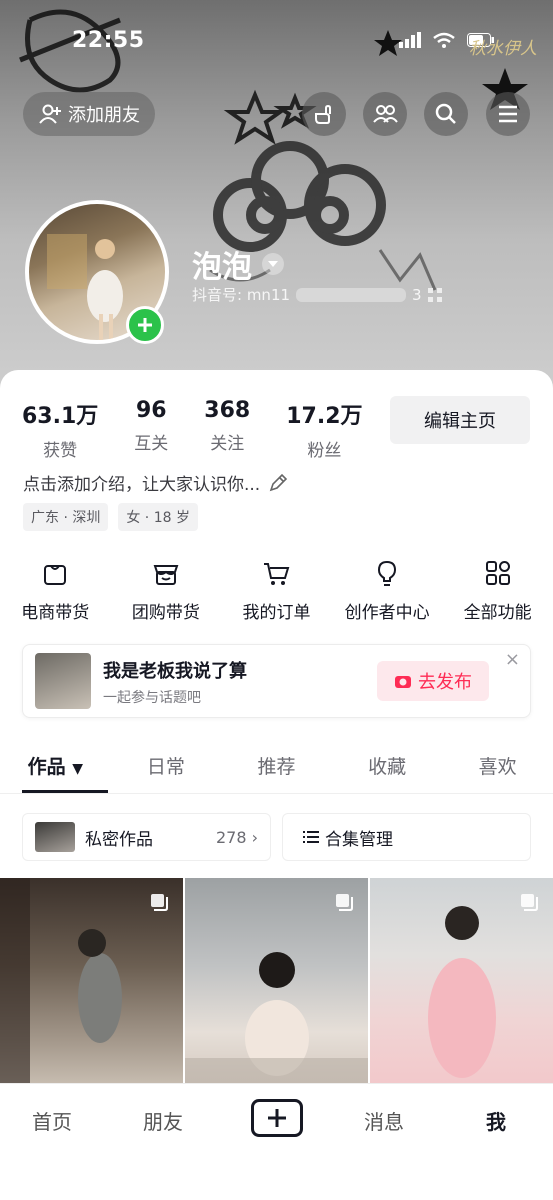 This screenshot has width=553, height=1200. I want to click on douyin-id-suffix: 3, so click(417, 294).